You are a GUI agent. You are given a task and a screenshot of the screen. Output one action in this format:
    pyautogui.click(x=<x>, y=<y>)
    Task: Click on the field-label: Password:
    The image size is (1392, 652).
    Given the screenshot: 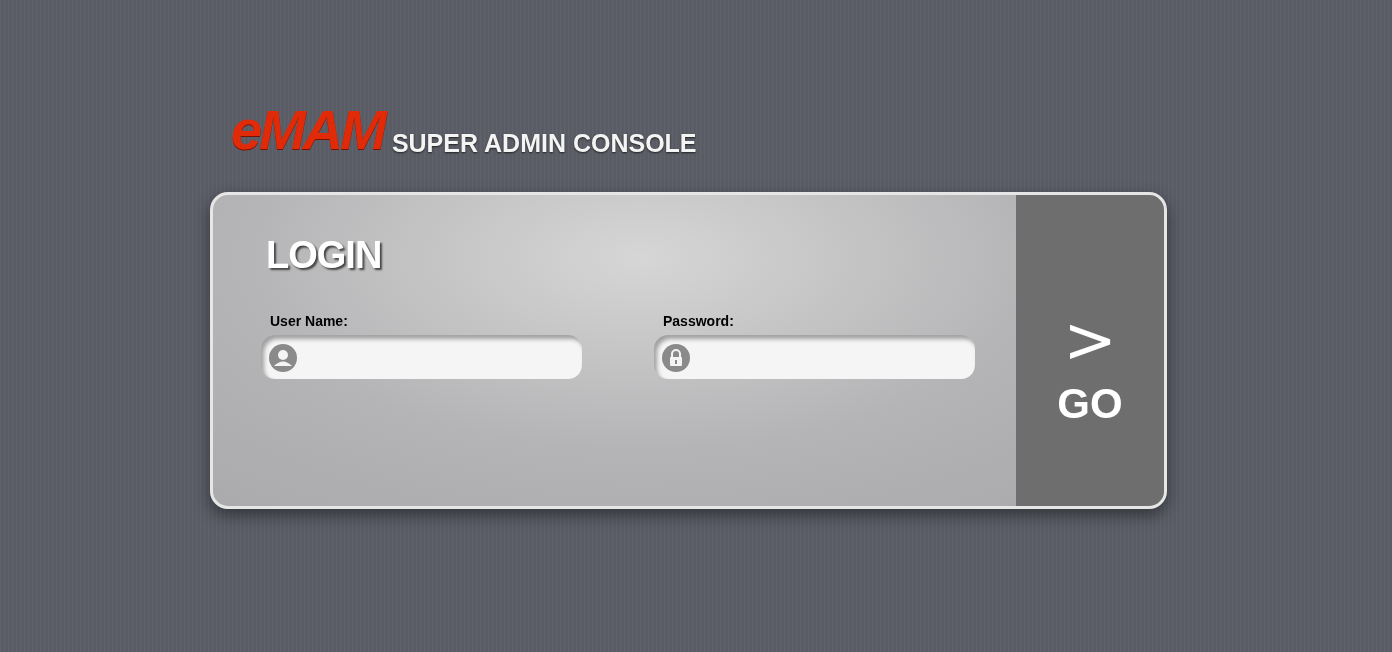 What is the action you would take?
    pyautogui.click(x=698, y=321)
    